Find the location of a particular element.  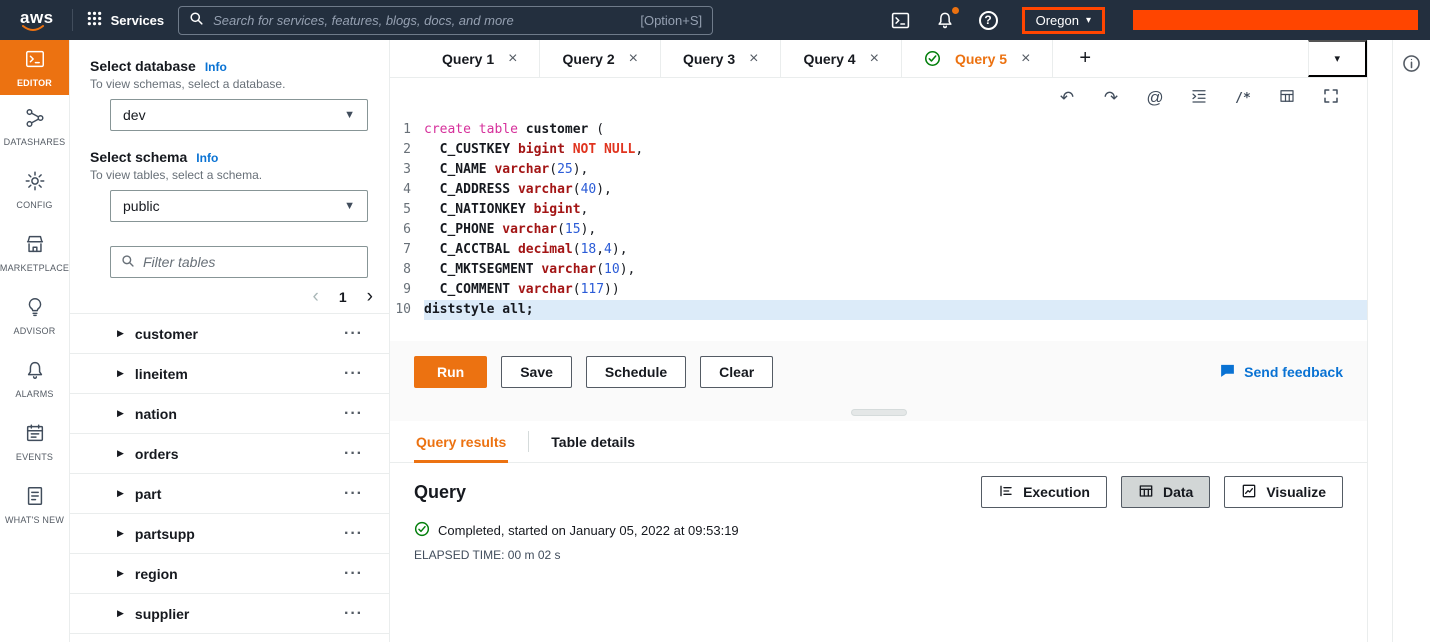

redo-button: ↷ is located at coordinates (1111, 98).